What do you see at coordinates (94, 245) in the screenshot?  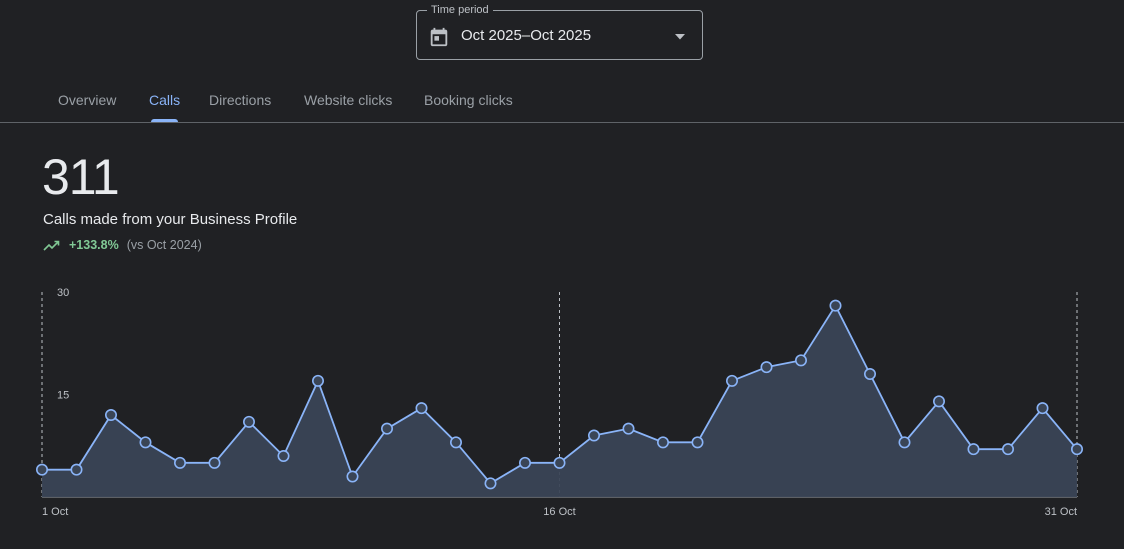 I see `percent-change: +133.8%` at bounding box center [94, 245].